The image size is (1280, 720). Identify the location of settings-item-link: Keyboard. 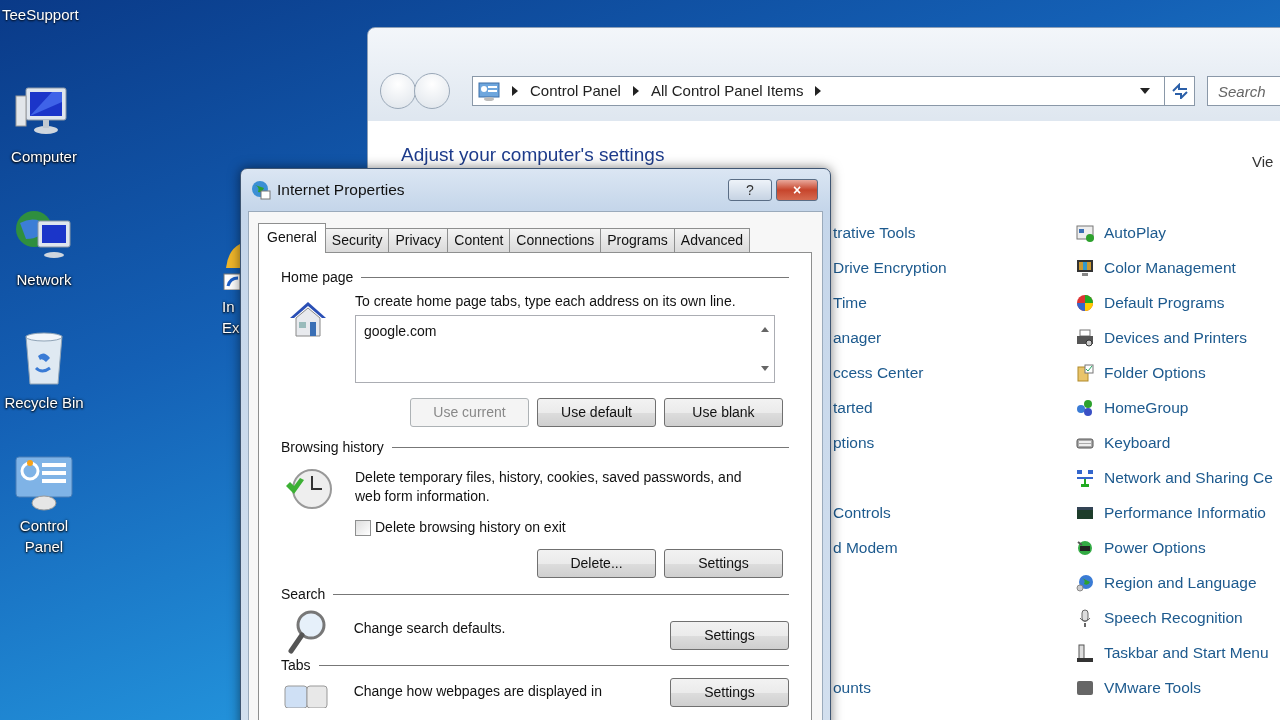
(1137, 443).